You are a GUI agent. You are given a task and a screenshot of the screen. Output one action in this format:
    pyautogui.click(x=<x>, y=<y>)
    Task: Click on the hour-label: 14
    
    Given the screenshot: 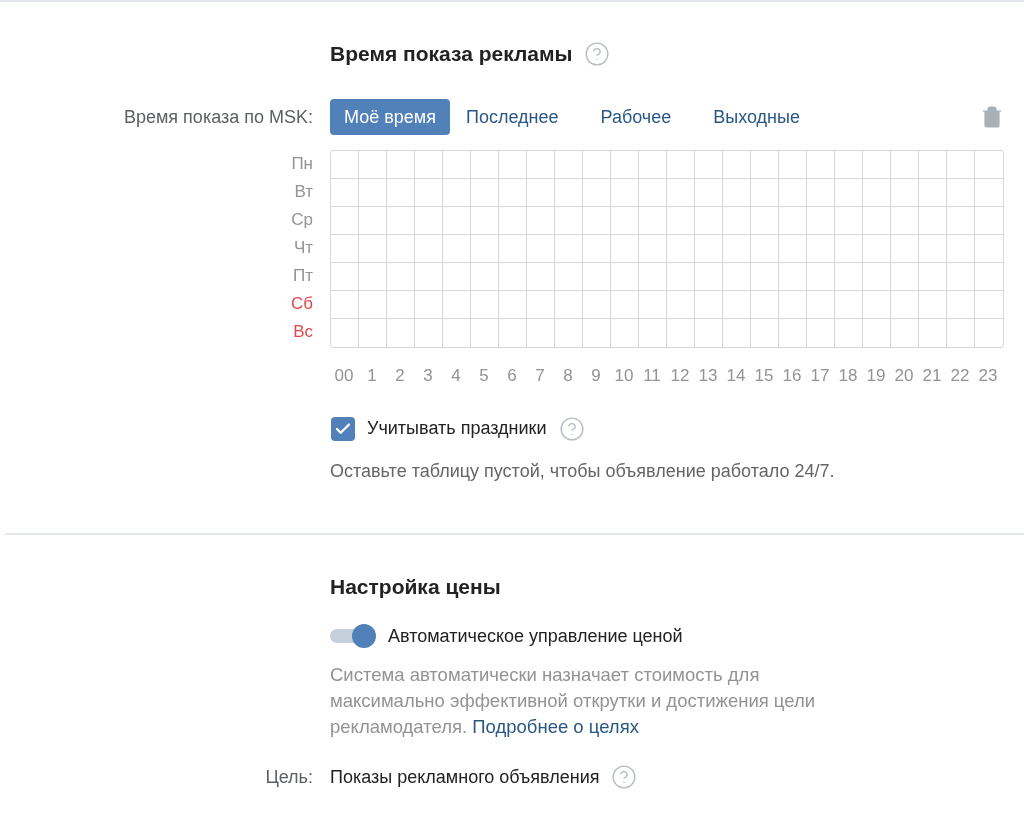 What is the action you would take?
    pyautogui.click(x=736, y=376)
    